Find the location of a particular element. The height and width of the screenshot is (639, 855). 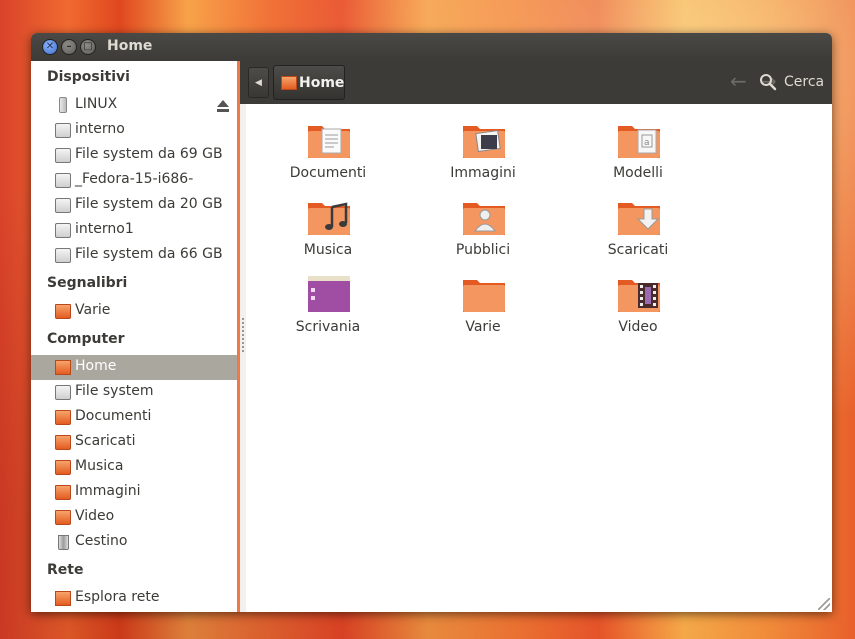

toolbar: ◀ Home ← → Cerca is located at coordinates (536, 82).